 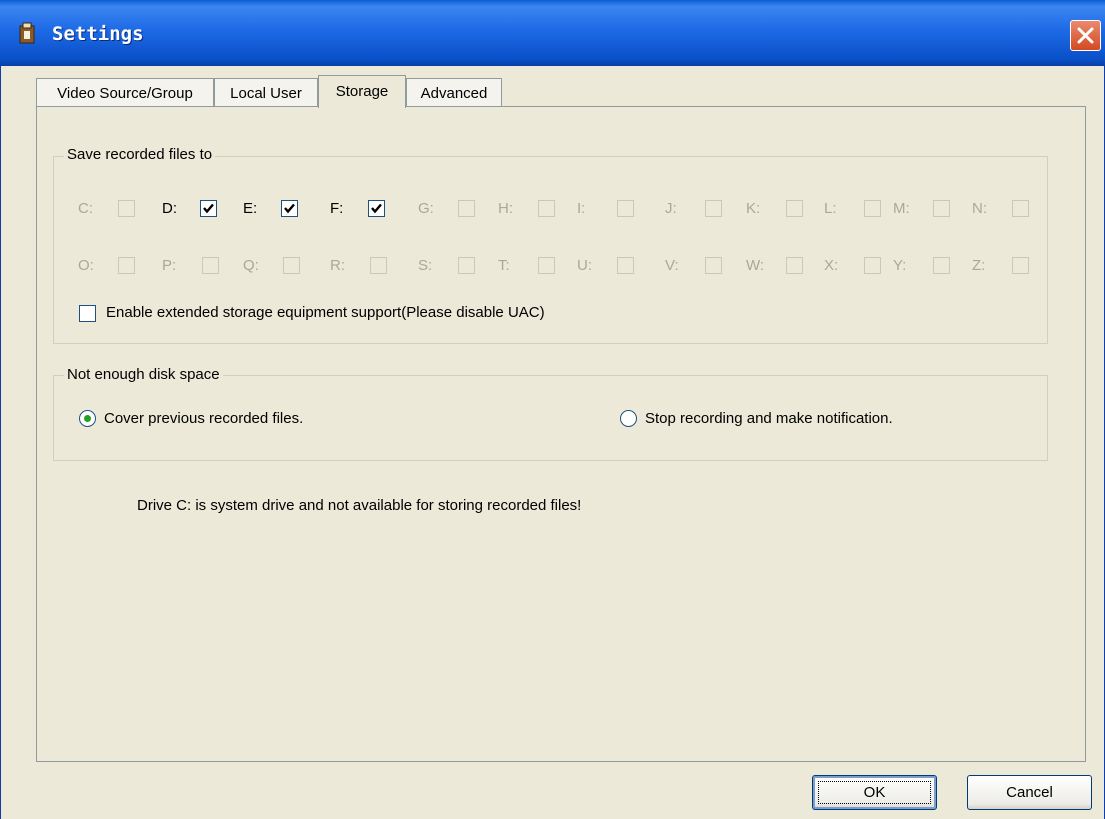 I want to click on drive-label: Y:, so click(x=900, y=265).